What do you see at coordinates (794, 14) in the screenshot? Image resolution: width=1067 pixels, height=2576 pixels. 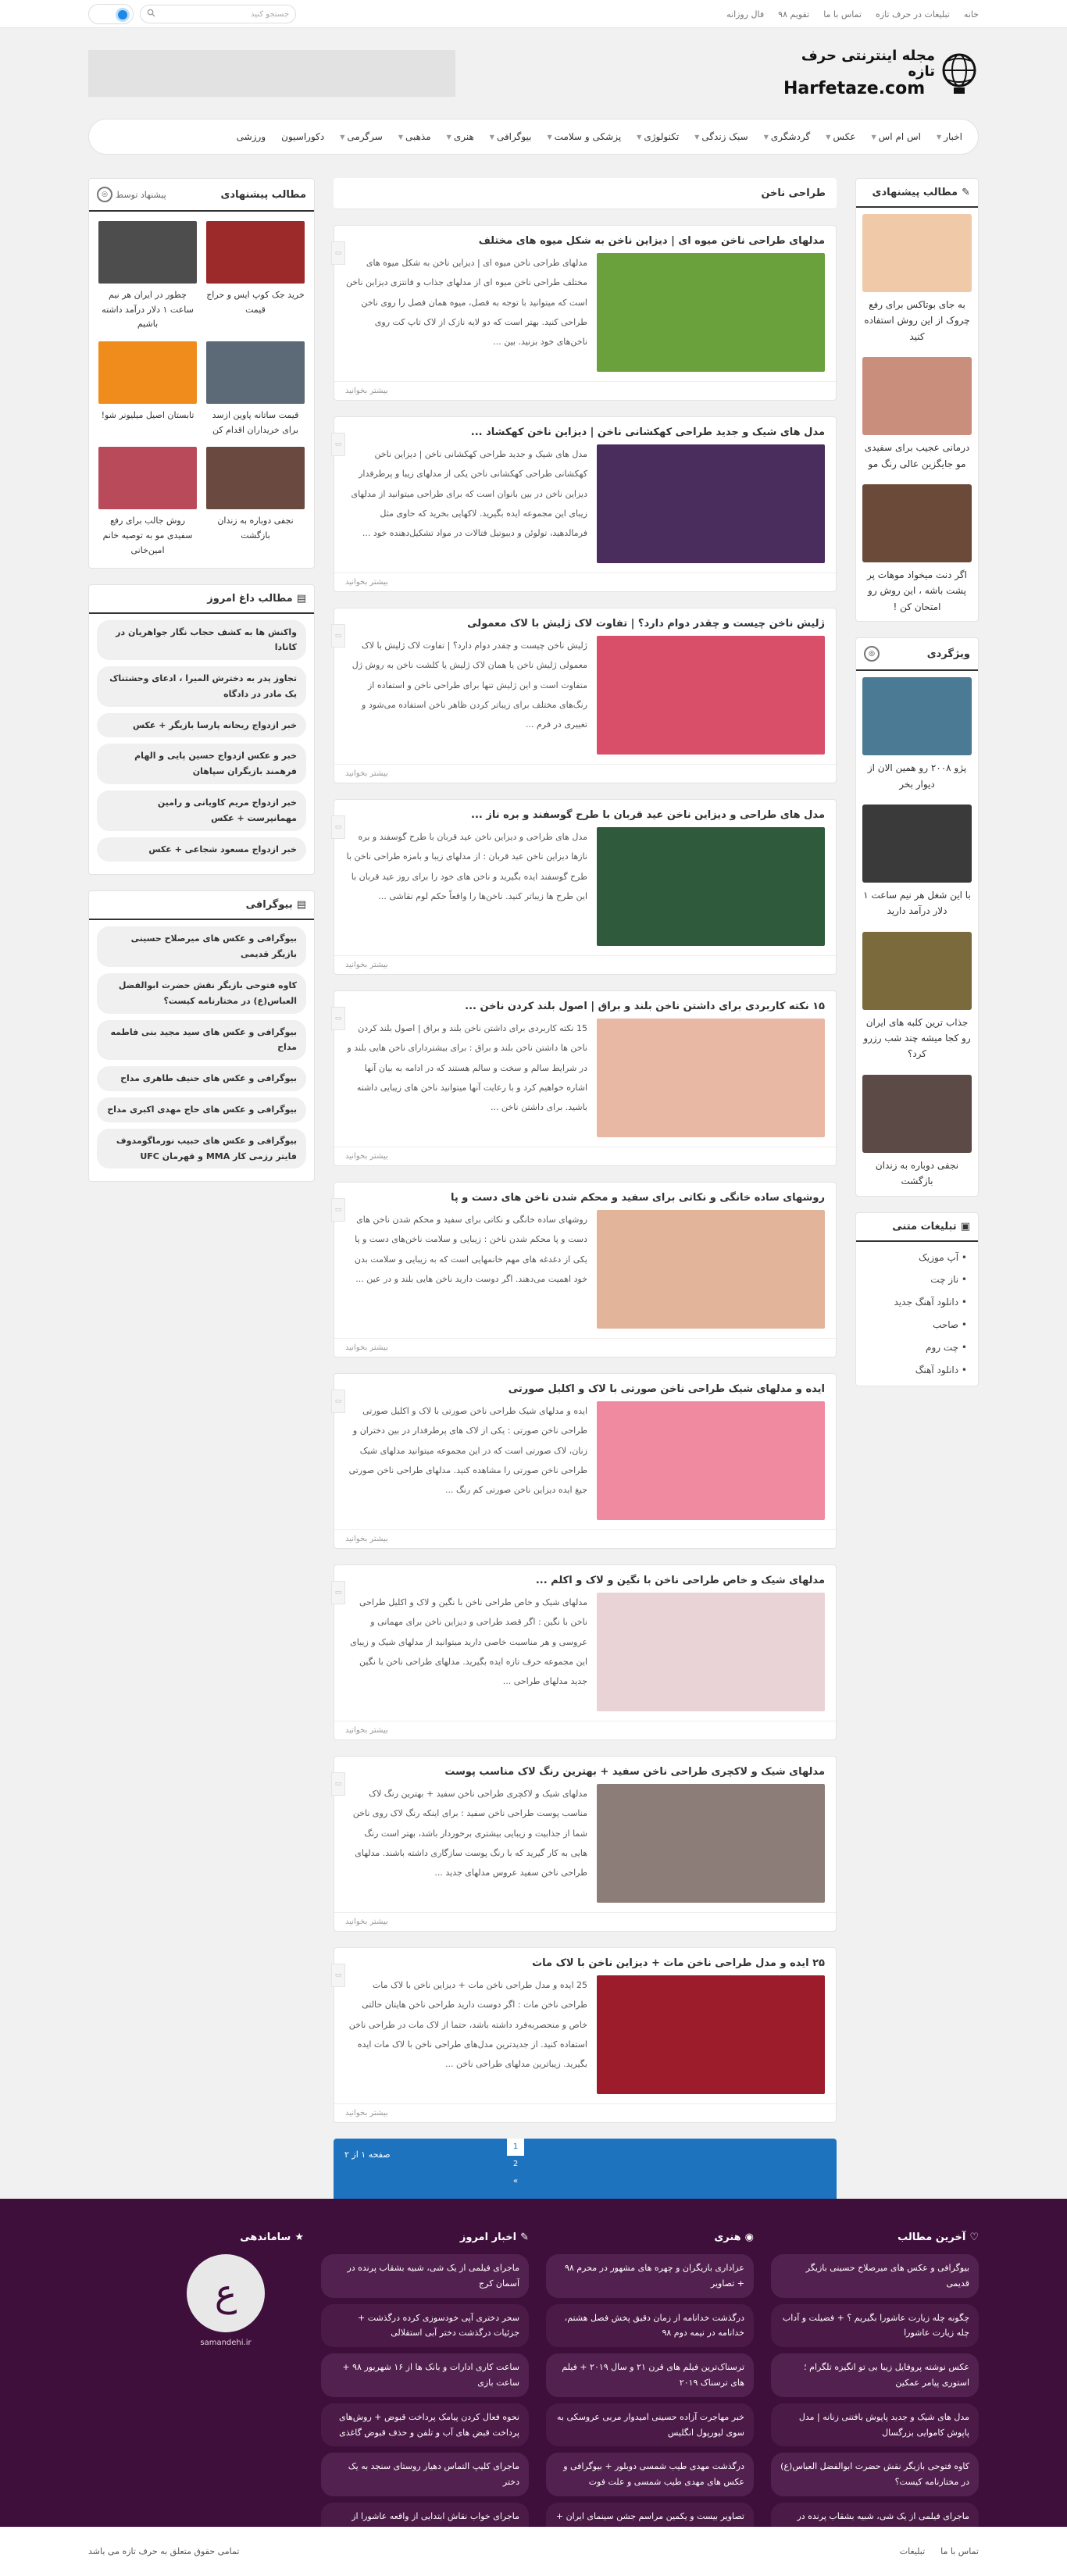 I see `top-link: تقویم ۹۸` at bounding box center [794, 14].